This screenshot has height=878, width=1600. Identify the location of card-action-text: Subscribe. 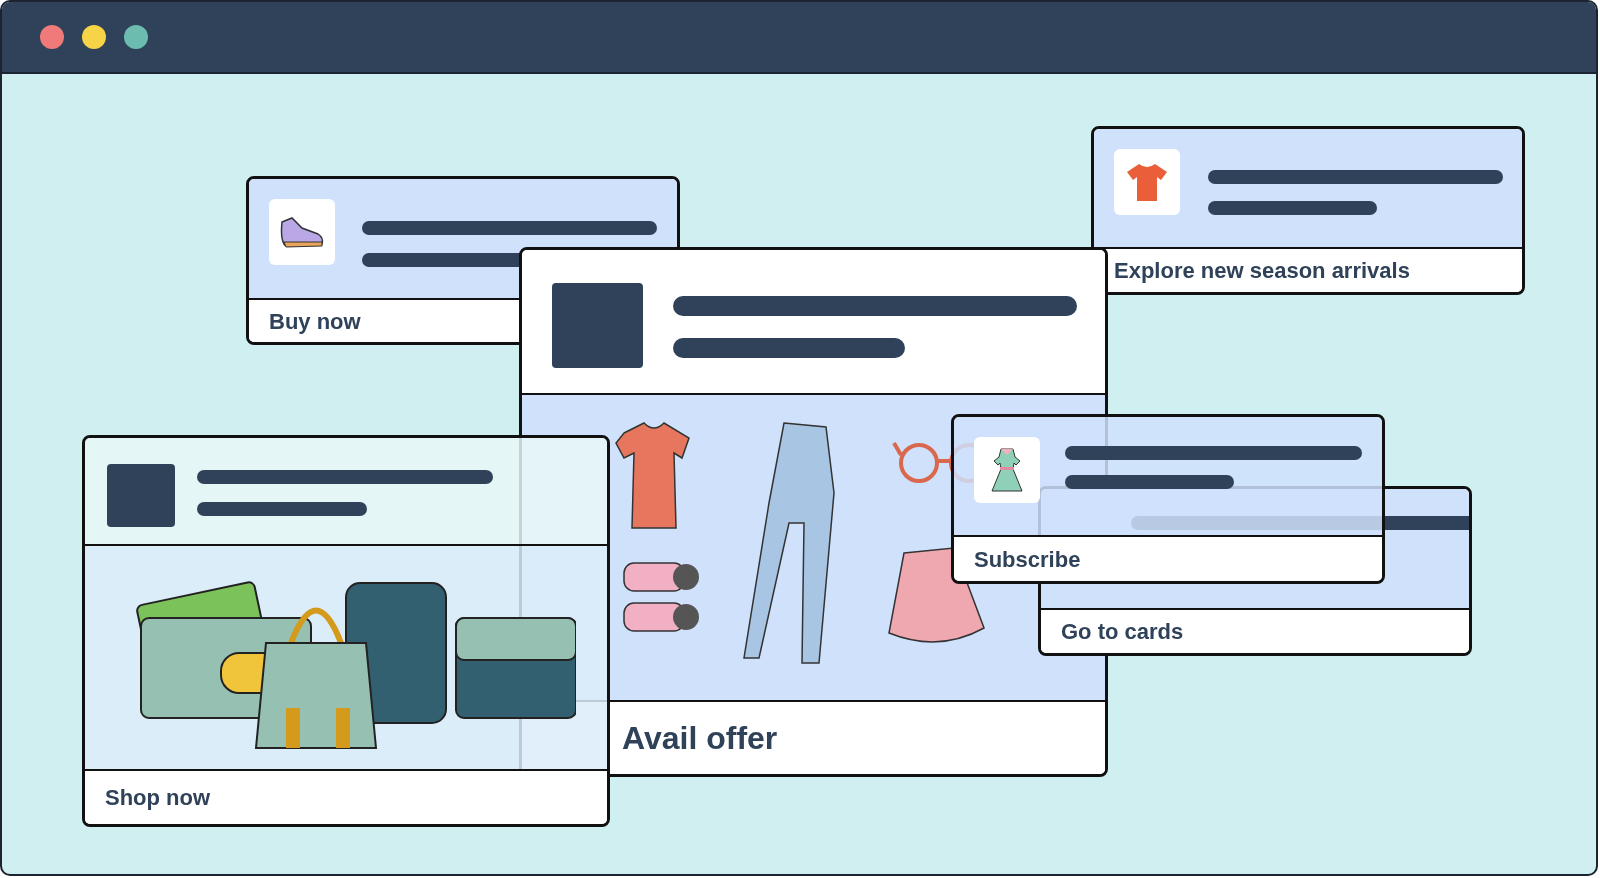
(1027, 559).